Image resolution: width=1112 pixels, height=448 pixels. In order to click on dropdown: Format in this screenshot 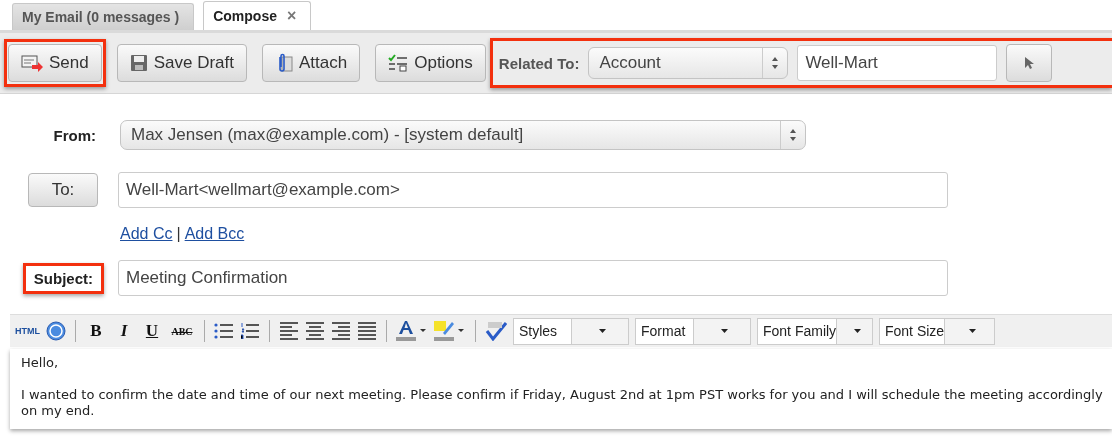, I will do `click(693, 331)`.